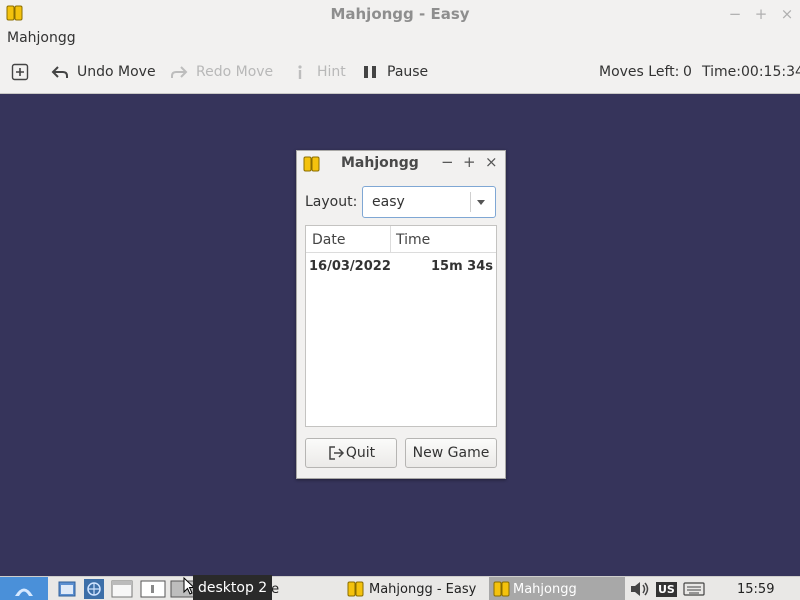 Image resolution: width=800 pixels, height=600 pixels. Describe the element at coordinates (41, 38) in the screenshot. I see `app-menu: Mahjongg` at that location.